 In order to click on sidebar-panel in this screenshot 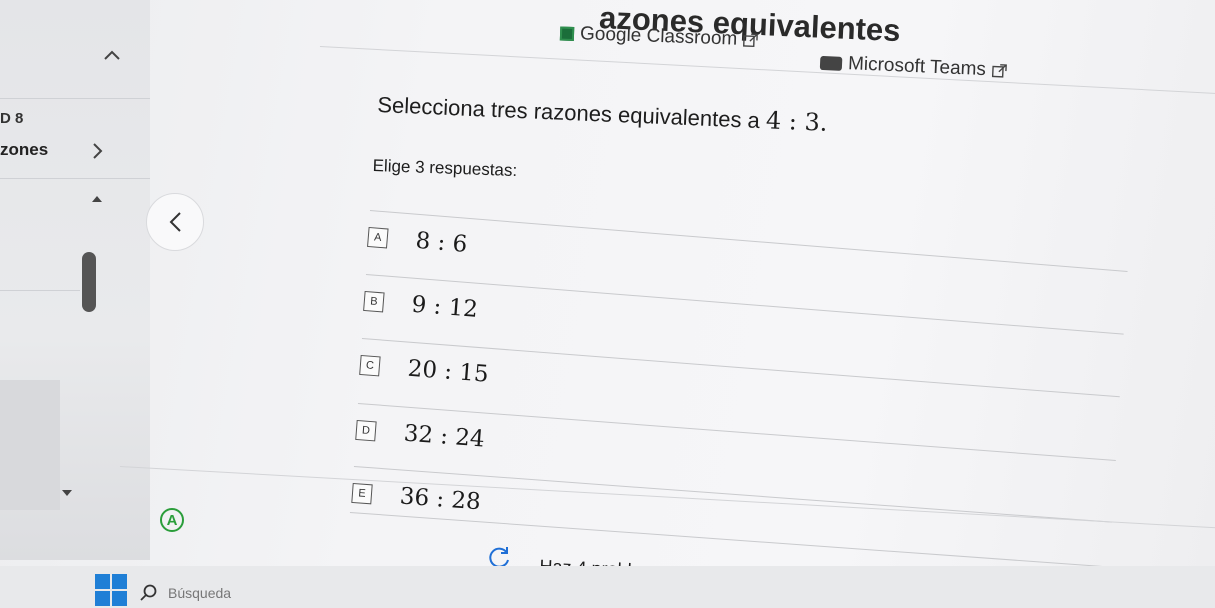, I will do `click(30, 445)`.